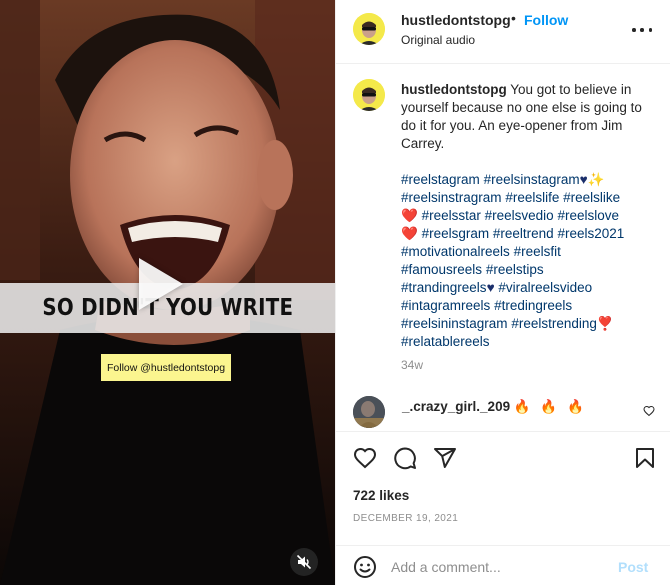 The image size is (670, 585). I want to click on comment-input, so click(501, 567).